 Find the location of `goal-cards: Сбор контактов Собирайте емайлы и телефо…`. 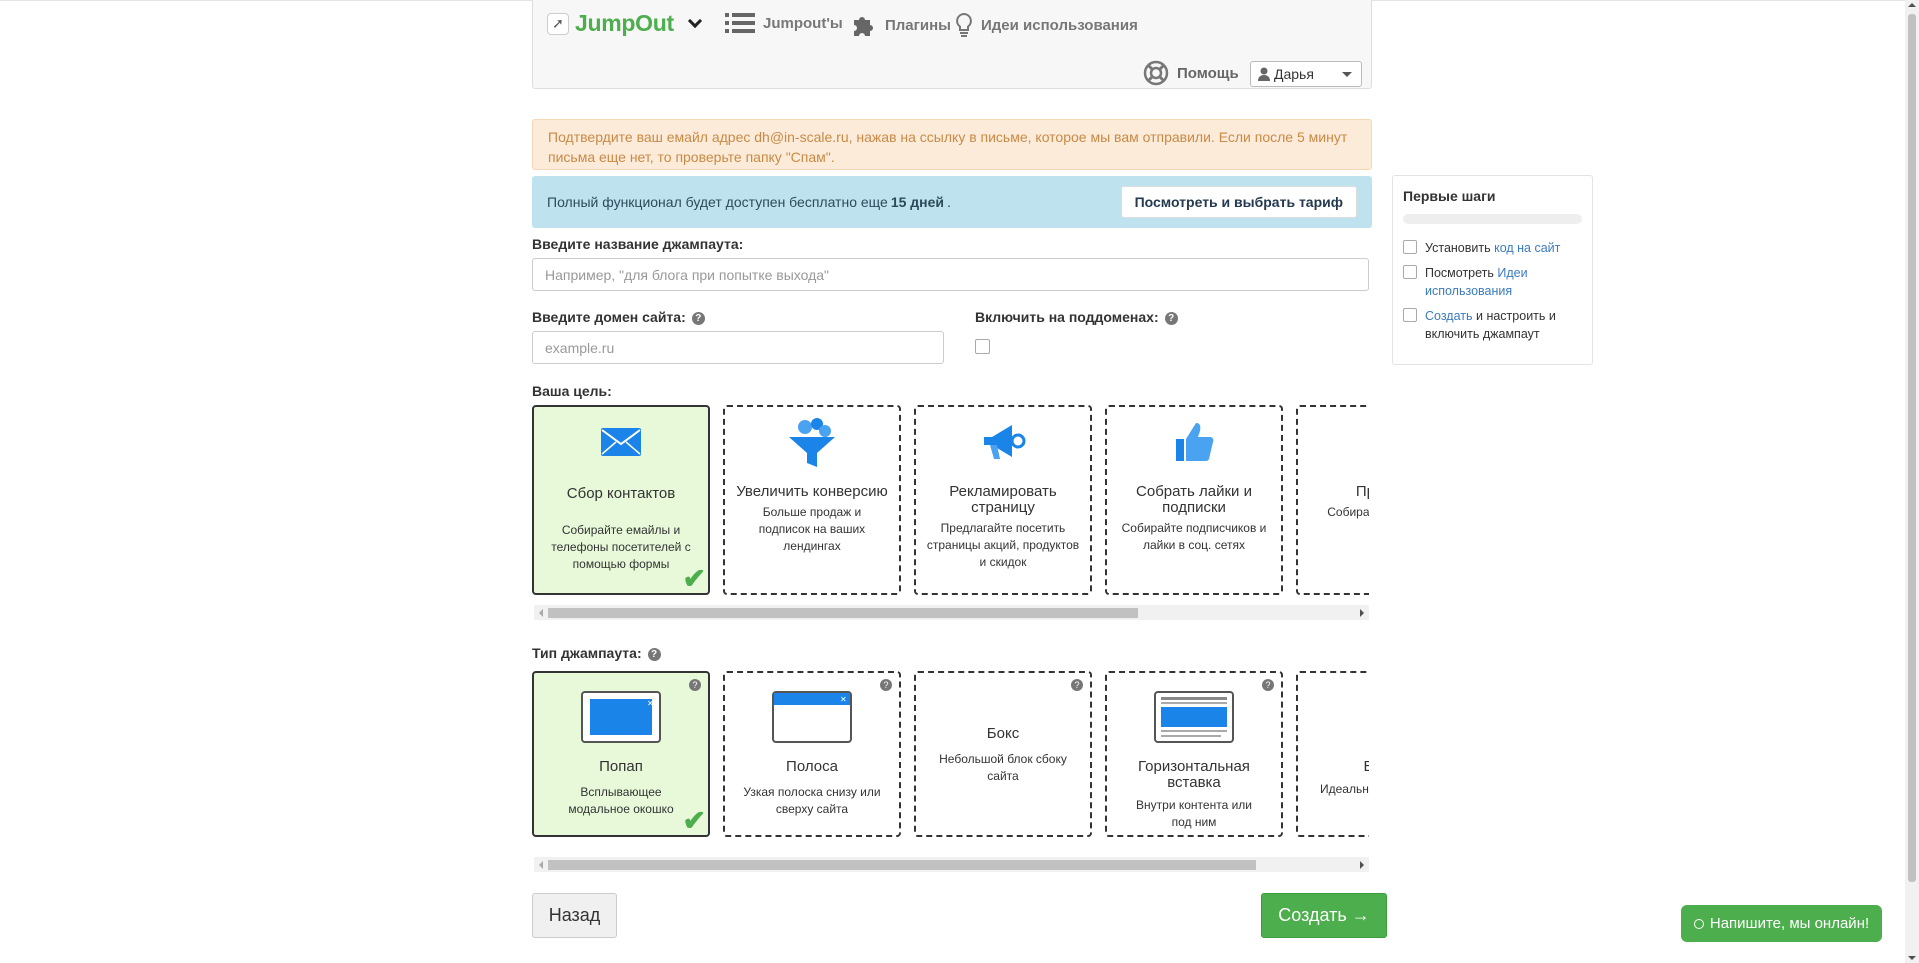

goal-cards: Сбор контактов Собирайте емайлы и телефо… is located at coordinates (950, 500).